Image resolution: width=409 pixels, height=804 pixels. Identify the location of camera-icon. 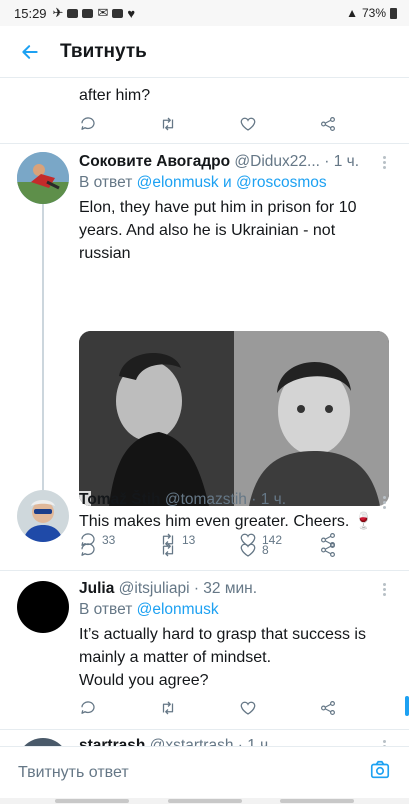
(380, 769).